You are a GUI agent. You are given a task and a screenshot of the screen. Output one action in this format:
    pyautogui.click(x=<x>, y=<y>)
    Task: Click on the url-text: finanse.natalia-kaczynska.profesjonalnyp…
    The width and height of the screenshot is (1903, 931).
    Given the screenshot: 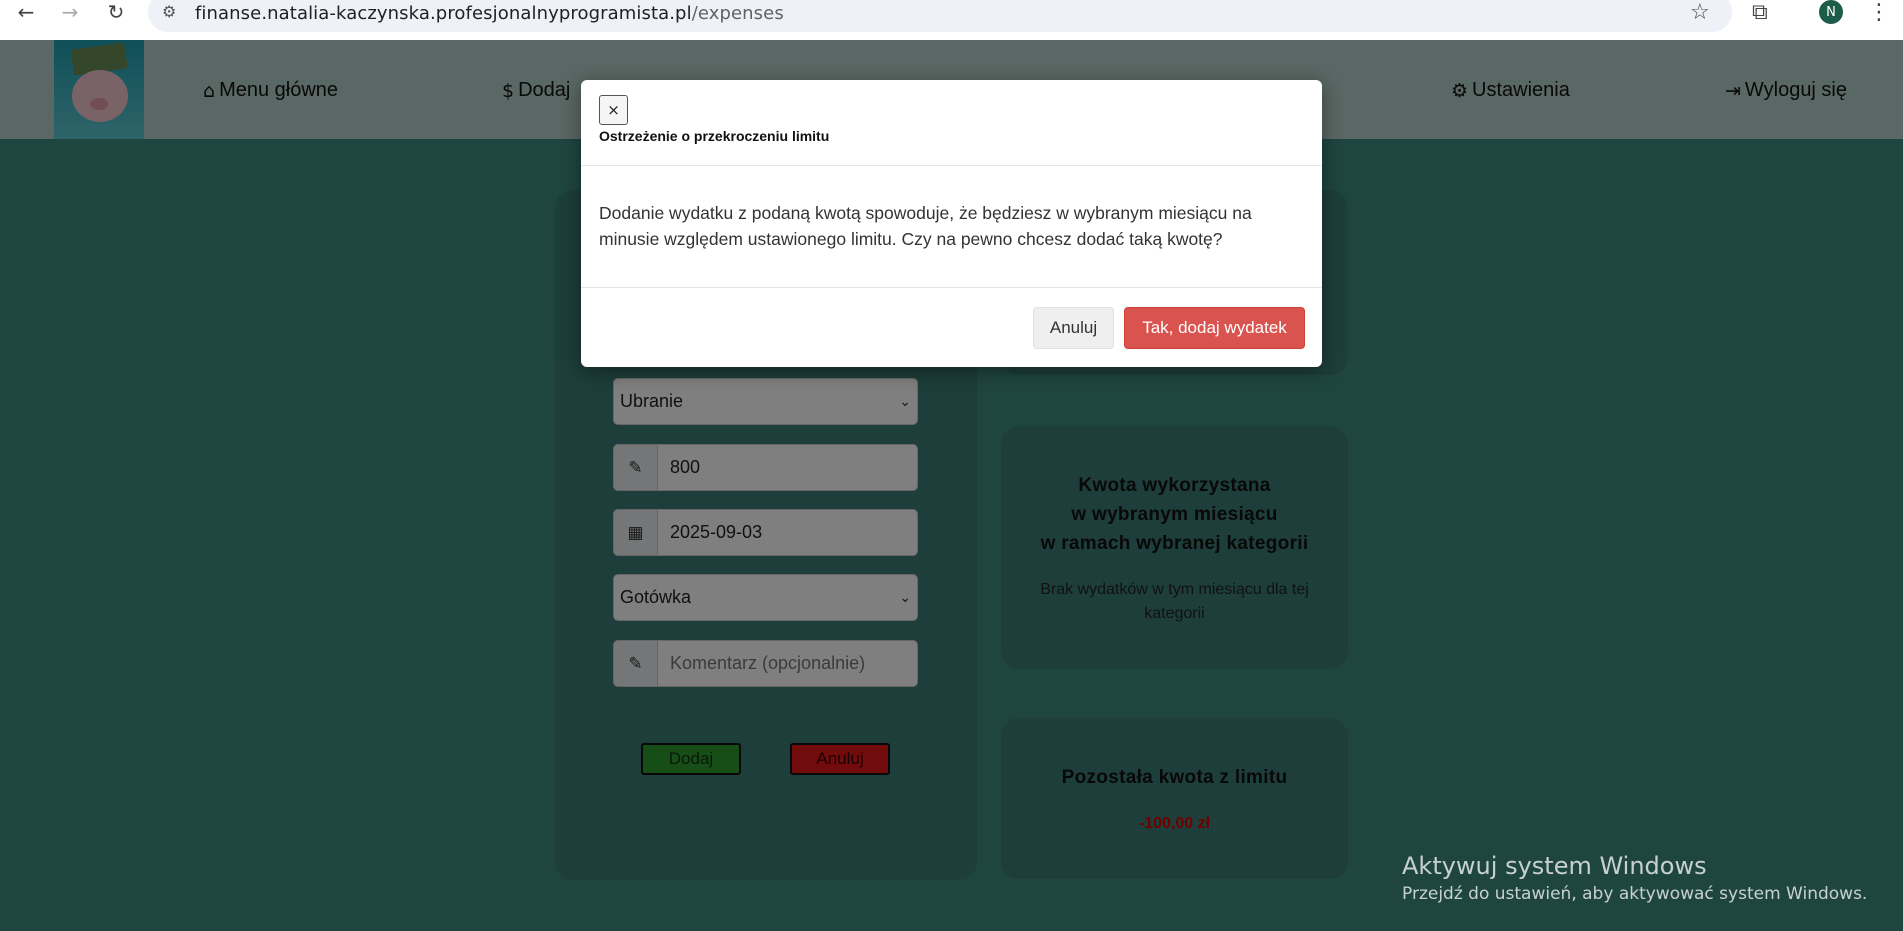 What is the action you would take?
    pyautogui.click(x=489, y=13)
    